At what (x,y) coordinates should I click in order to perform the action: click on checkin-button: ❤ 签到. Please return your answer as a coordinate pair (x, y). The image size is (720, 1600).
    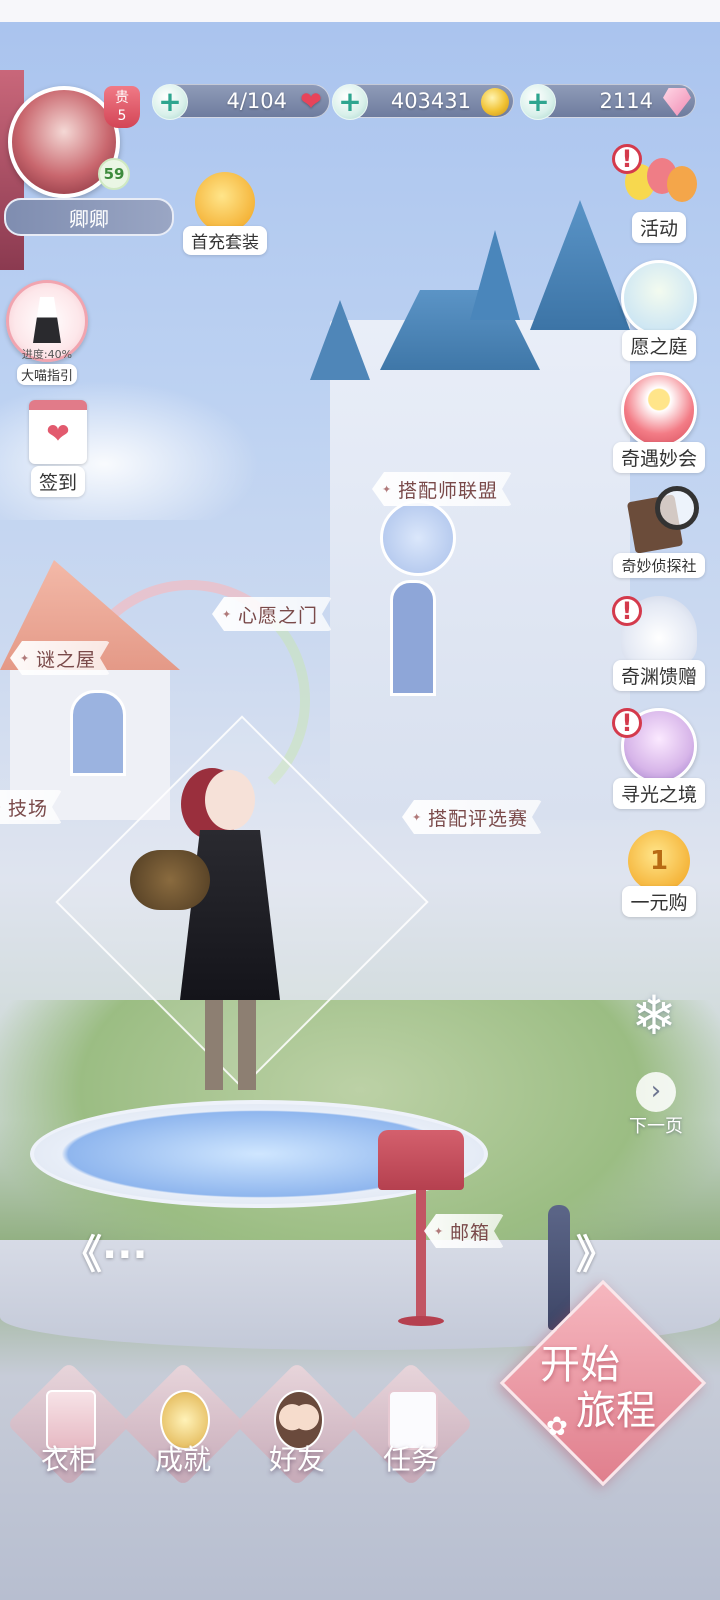
    Looking at the image, I should click on (58, 448).